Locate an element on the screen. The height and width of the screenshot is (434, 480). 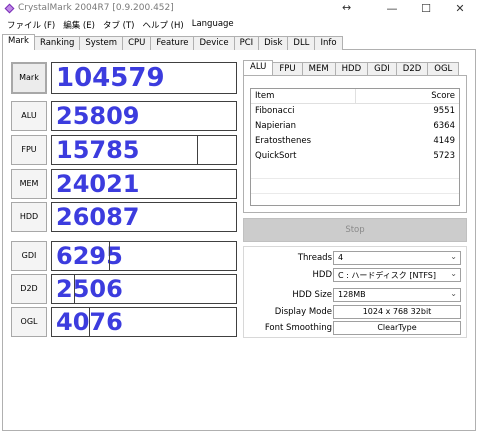
fpu-score-box: 15785 is located at coordinates (144, 150).